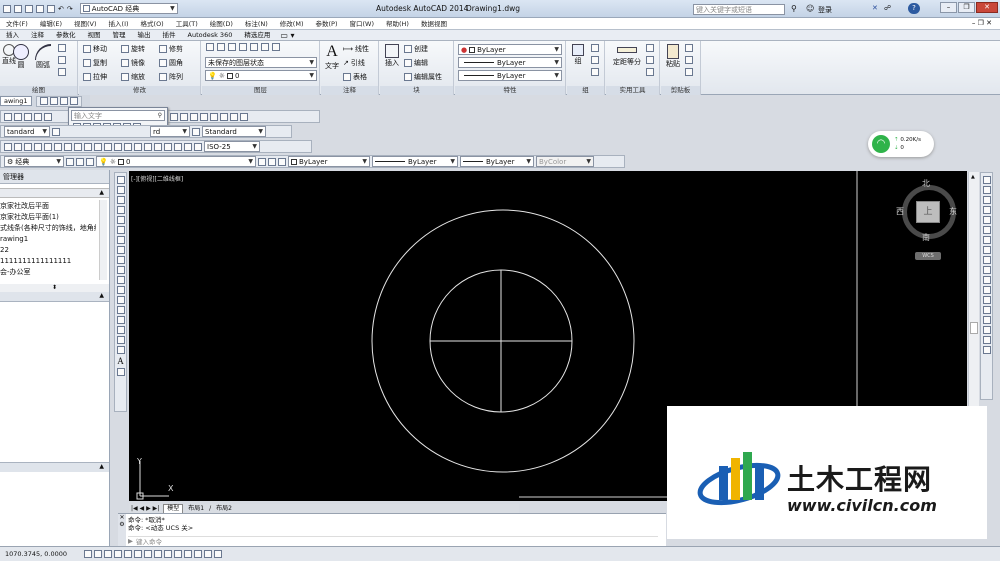  Describe the element at coordinates (108, 554) in the screenshot. I see `grid-display-icon` at that location.